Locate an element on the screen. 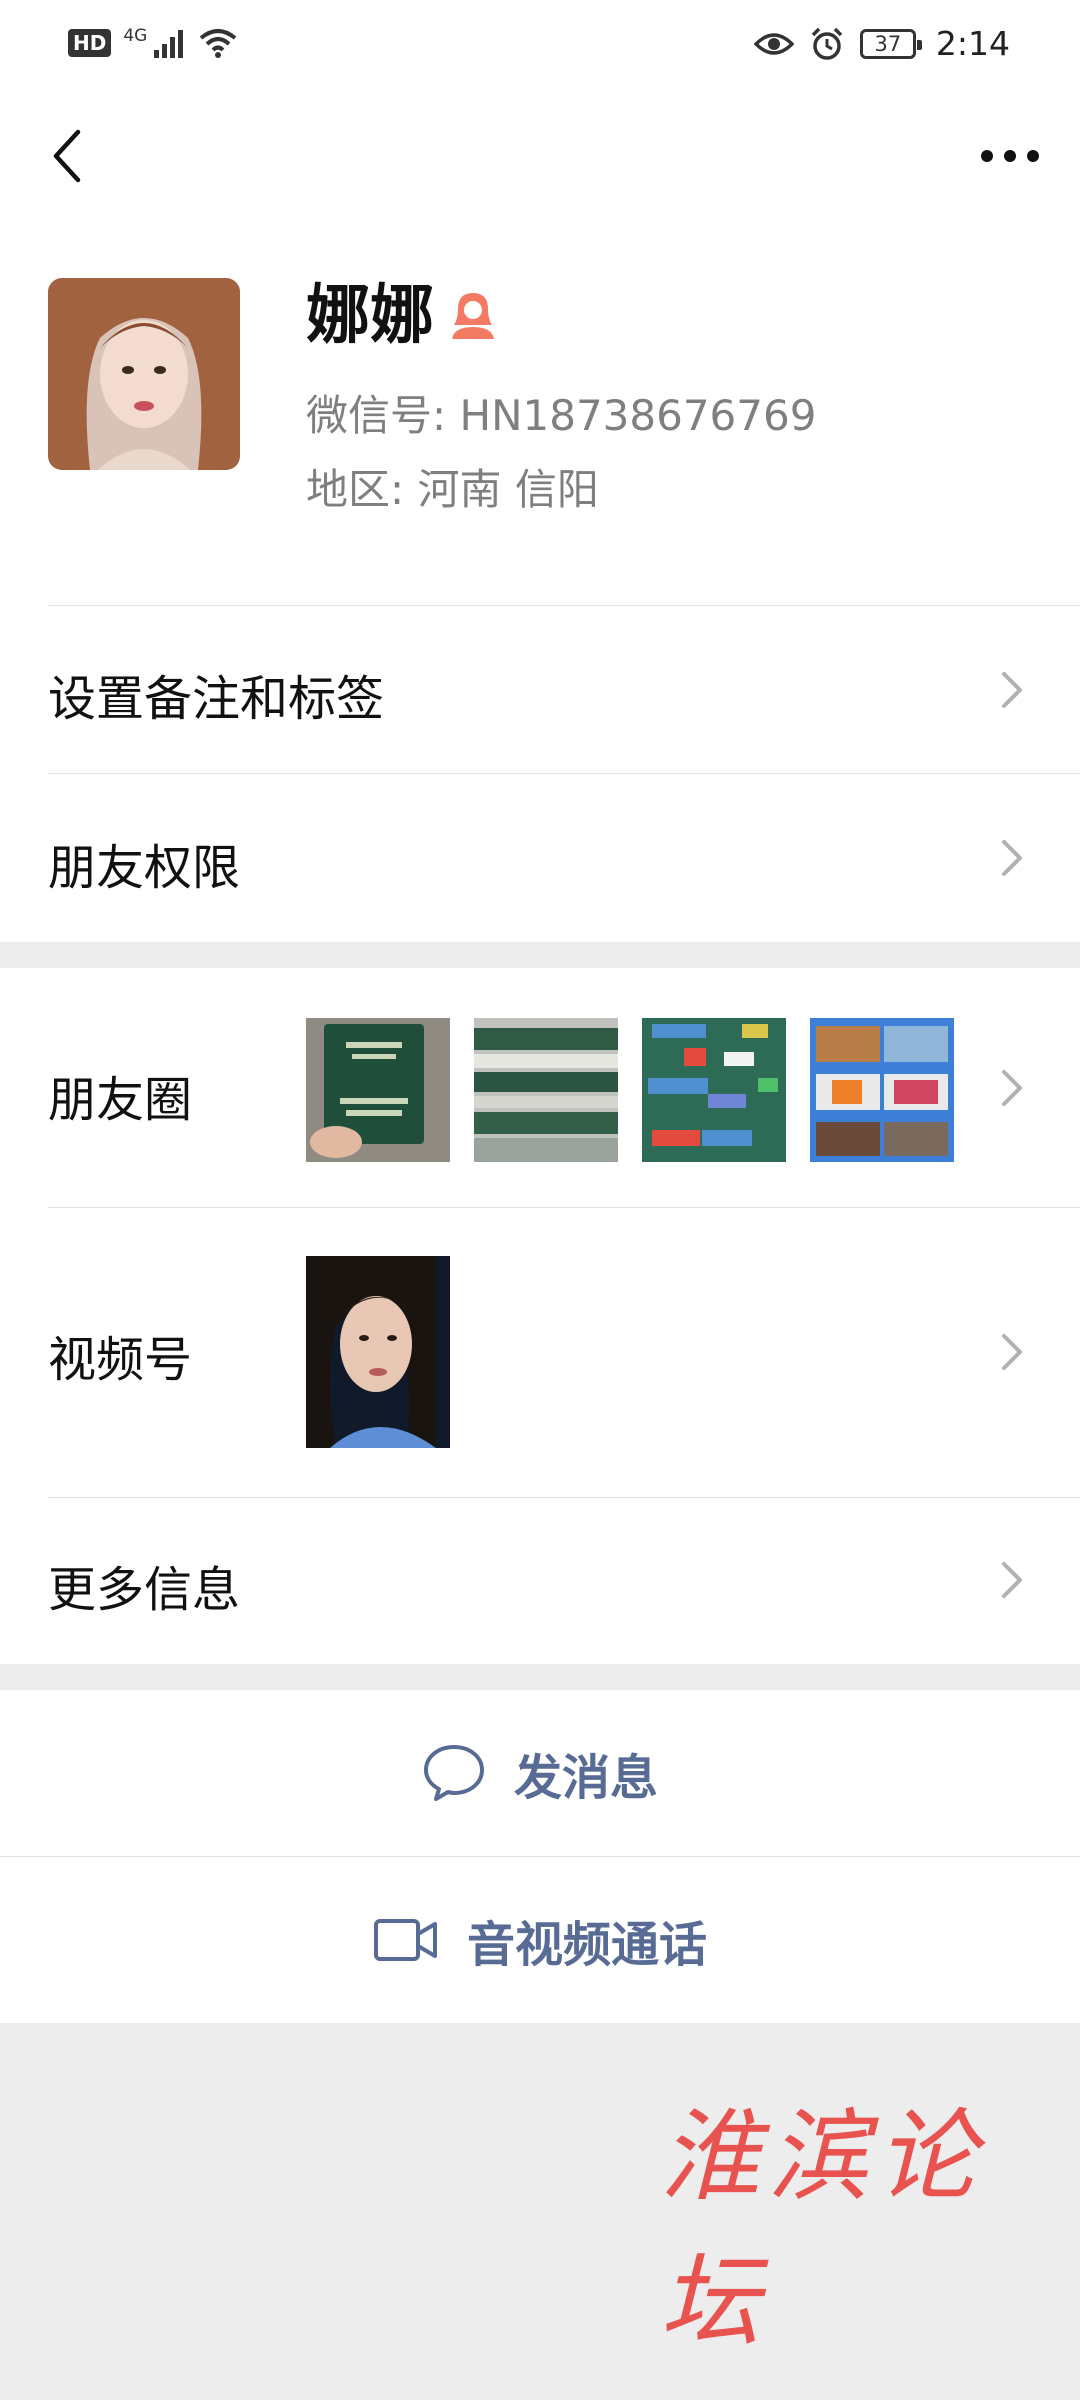  name-row: 娜娜 is located at coordinates (401, 316).